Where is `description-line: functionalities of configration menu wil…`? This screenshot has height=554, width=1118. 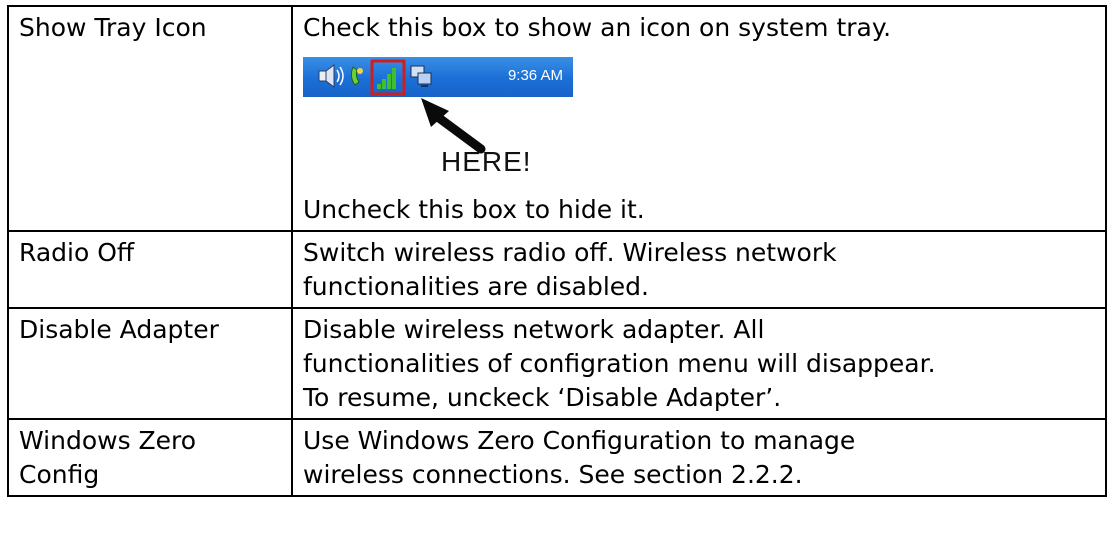 description-line: functionalities of configration menu wil… is located at coordinates (619, 363).